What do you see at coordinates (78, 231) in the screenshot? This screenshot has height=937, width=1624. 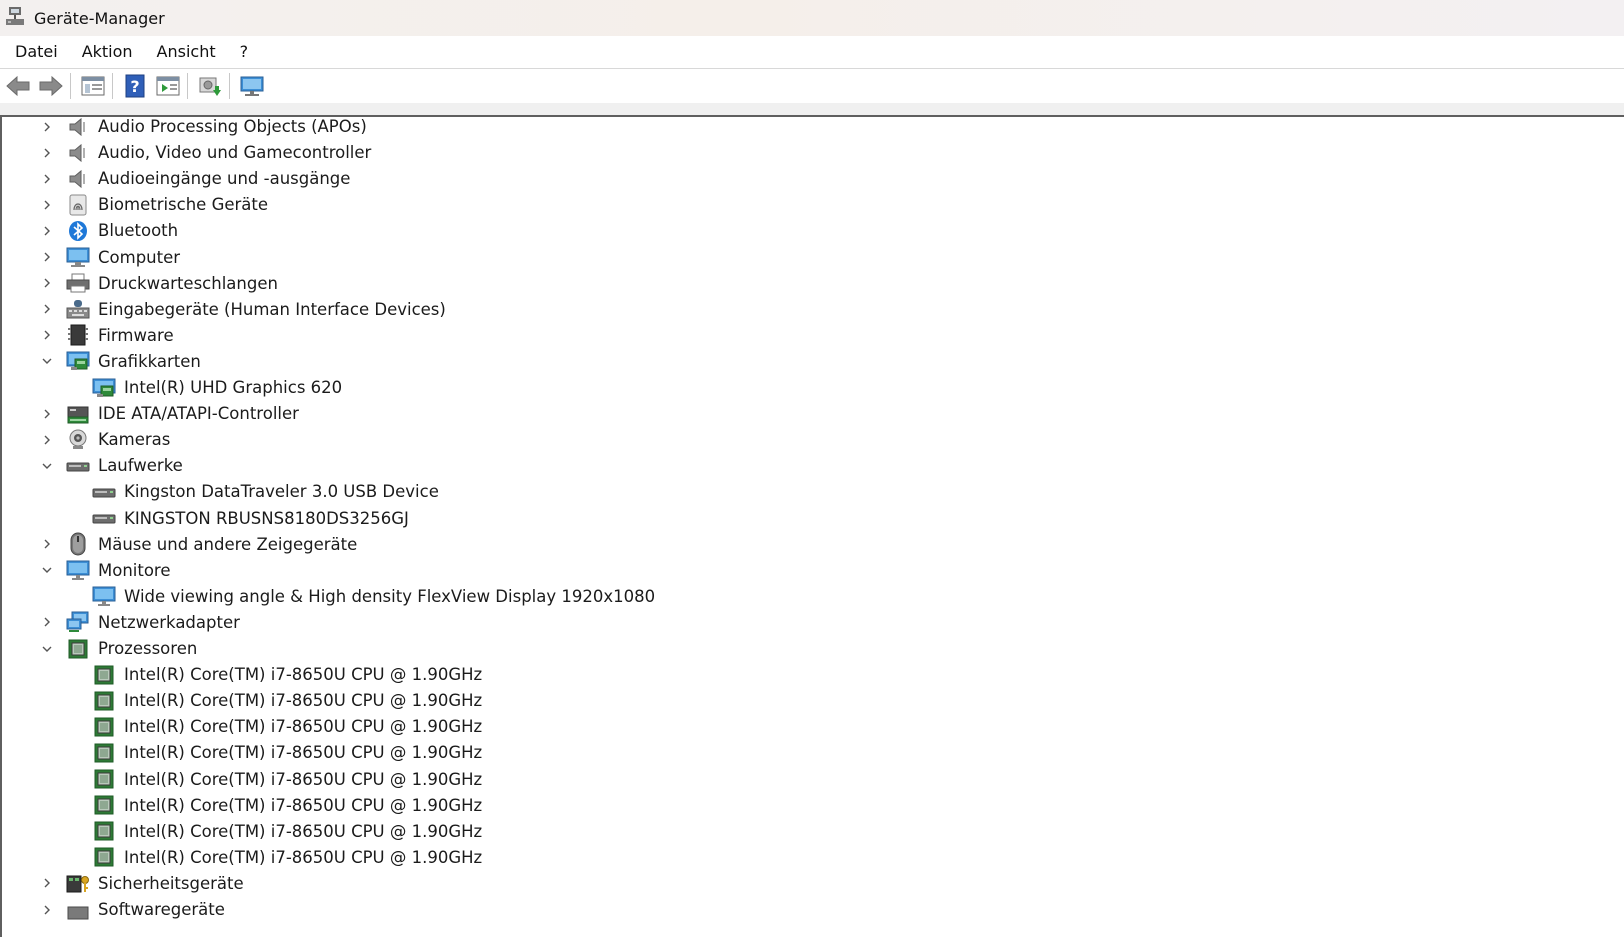 I see `bluetooth-icon` at bounding box center [78, 231].